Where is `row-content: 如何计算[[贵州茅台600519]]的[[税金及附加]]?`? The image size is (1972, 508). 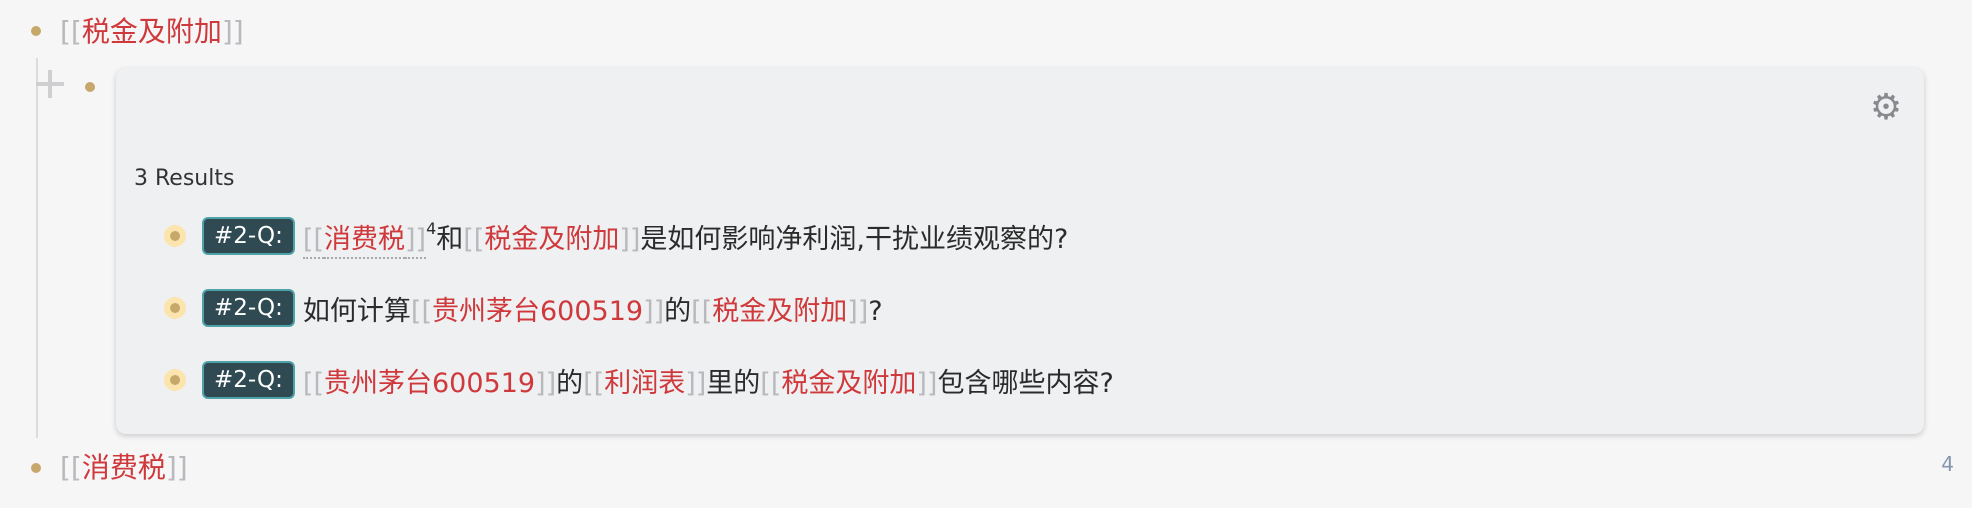 row-content: 如何计算[[贵州茅台600519]]的[[税金及附加]]? is located at coordinates (593, 308).